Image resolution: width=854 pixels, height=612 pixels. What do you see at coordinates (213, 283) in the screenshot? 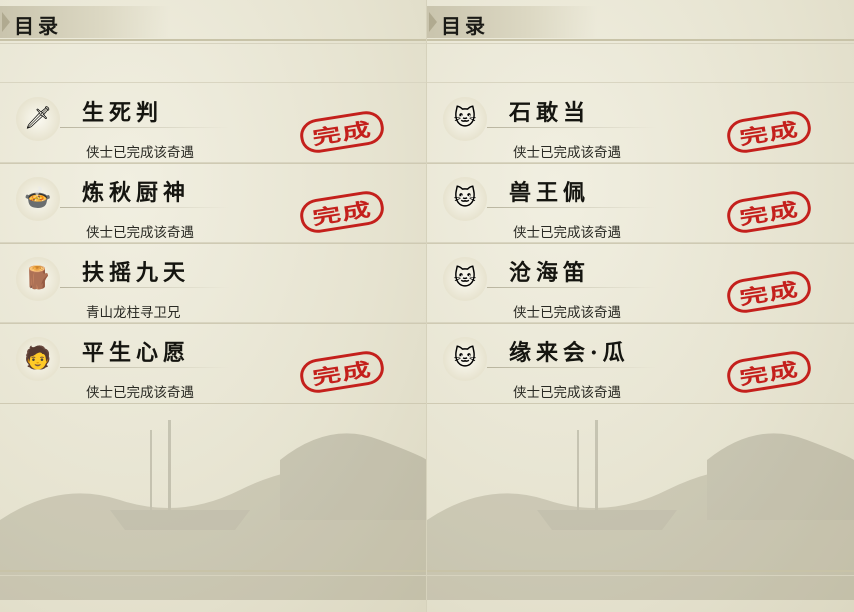
I see `adventure-entry: 🪵 扶摇九天 青山龙柱寻卫兄` at bounding box center [213, 283].